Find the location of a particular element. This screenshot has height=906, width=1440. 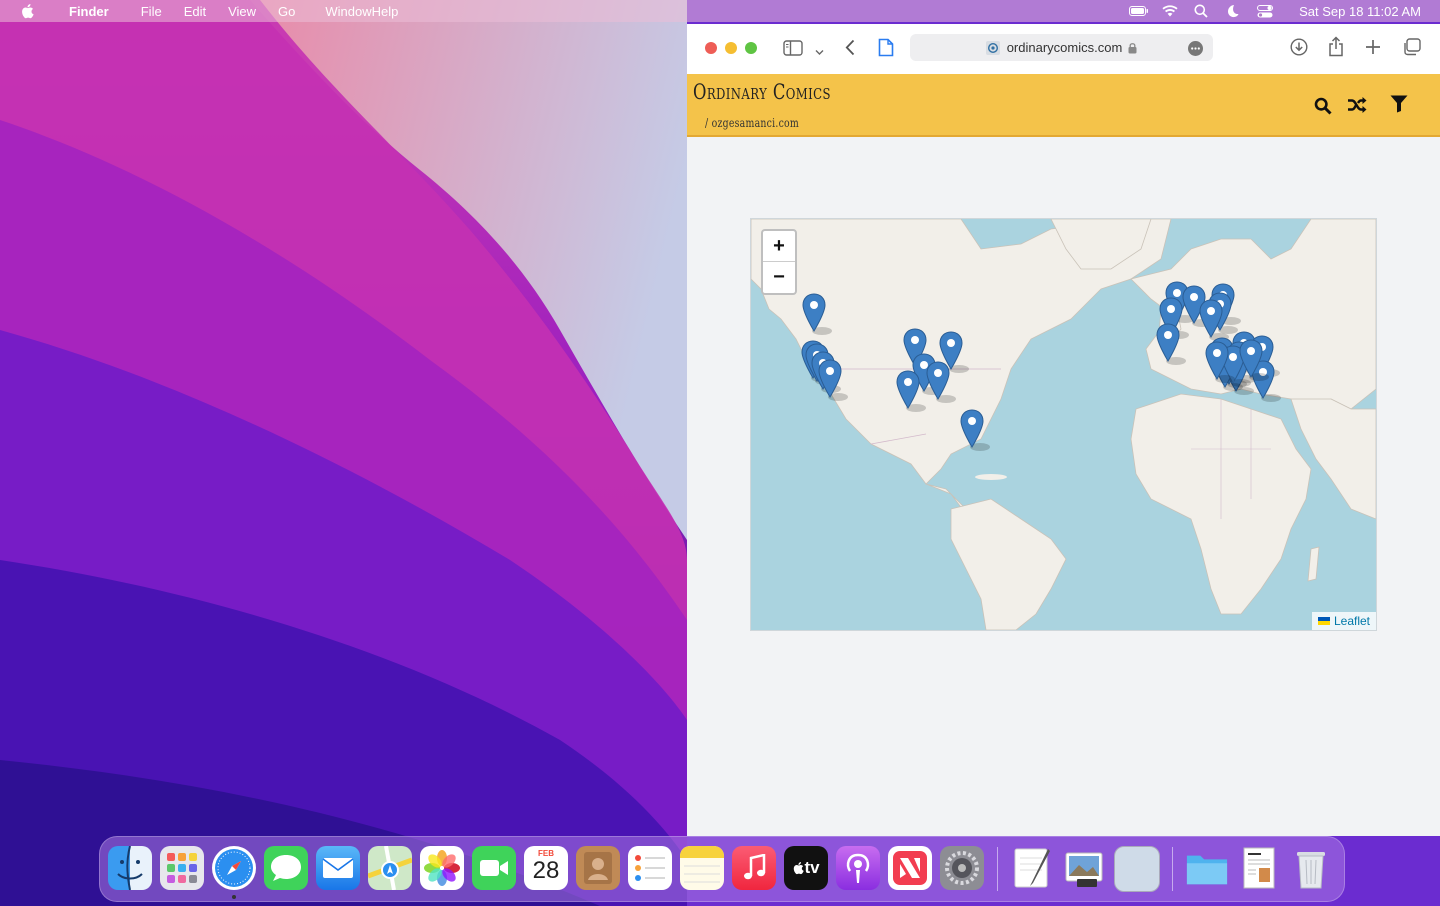

dock-textedit is located at coordinates (1032, 868).